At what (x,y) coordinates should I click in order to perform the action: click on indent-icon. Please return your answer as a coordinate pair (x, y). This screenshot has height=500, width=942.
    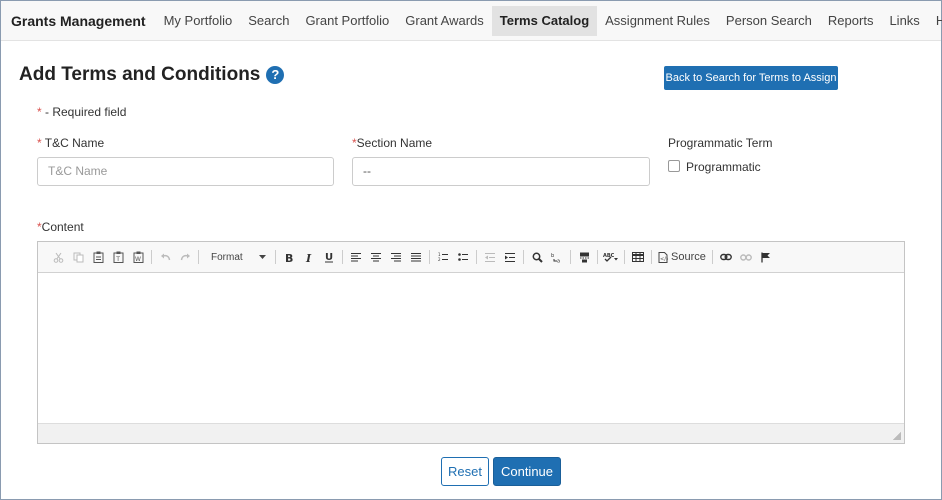
    Looking at the image, I should click on (510, 257).